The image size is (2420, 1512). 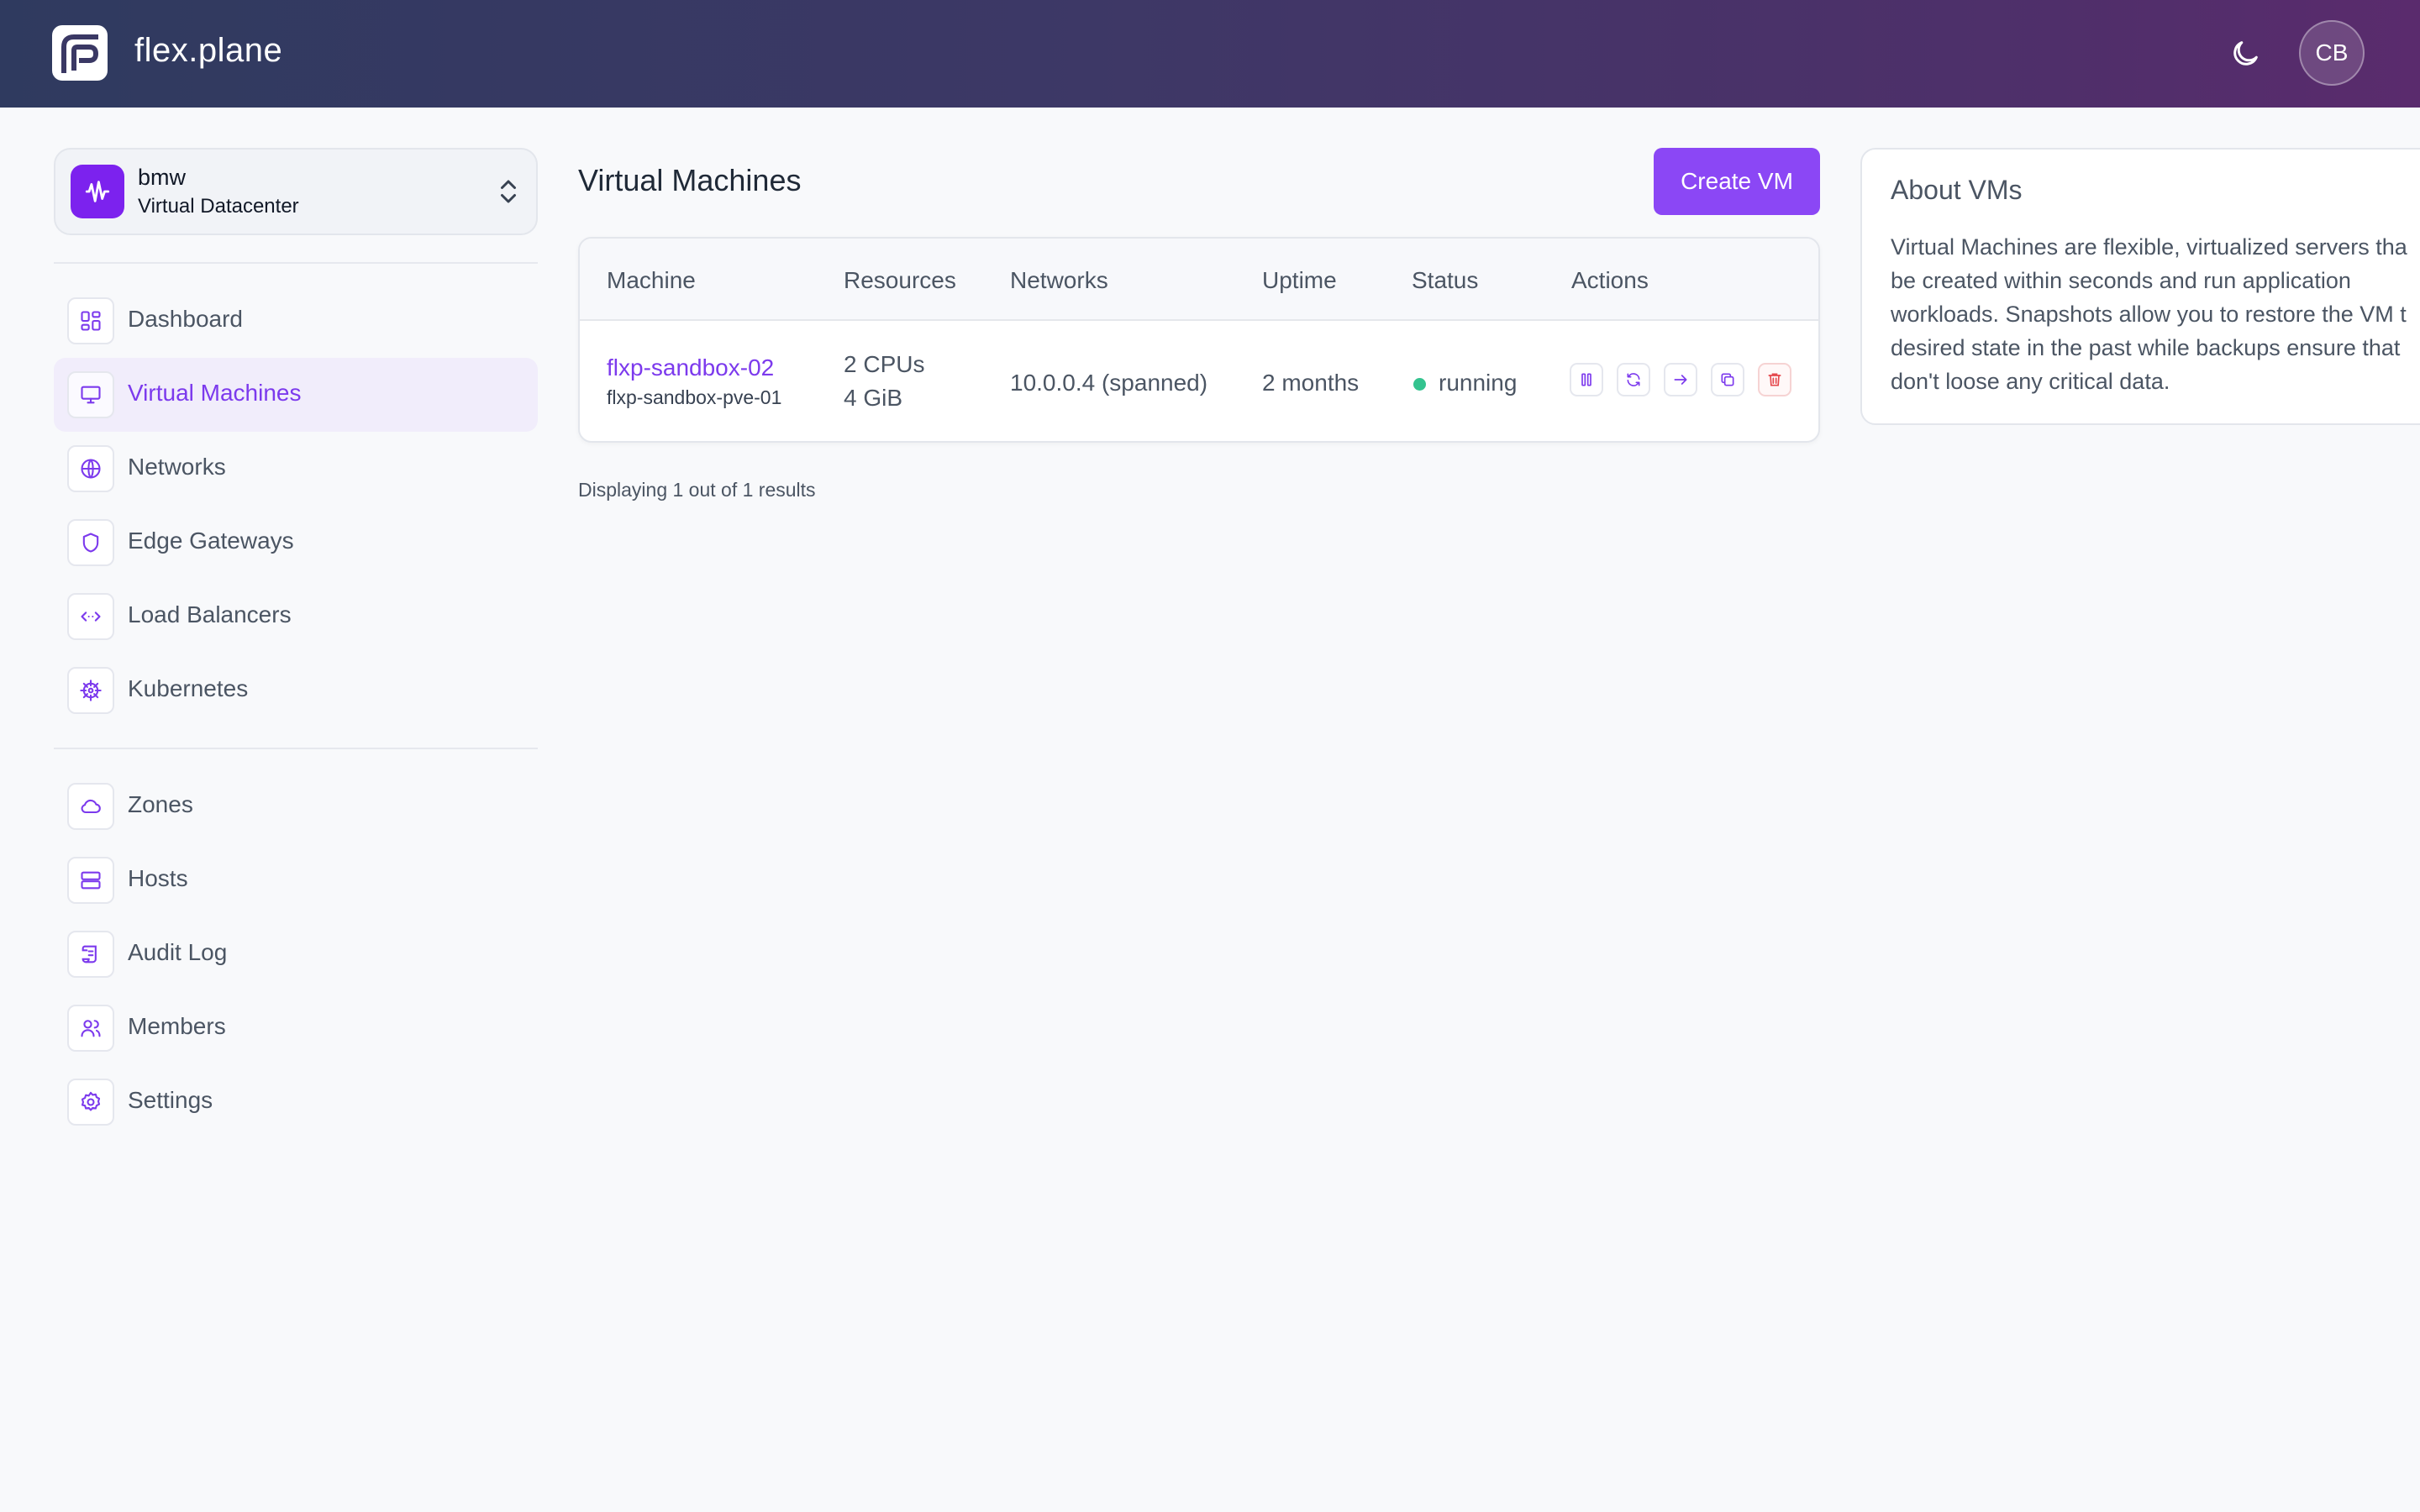 I want to click on sidebar-item-settings: Settings, so click(x=296, y=1102).